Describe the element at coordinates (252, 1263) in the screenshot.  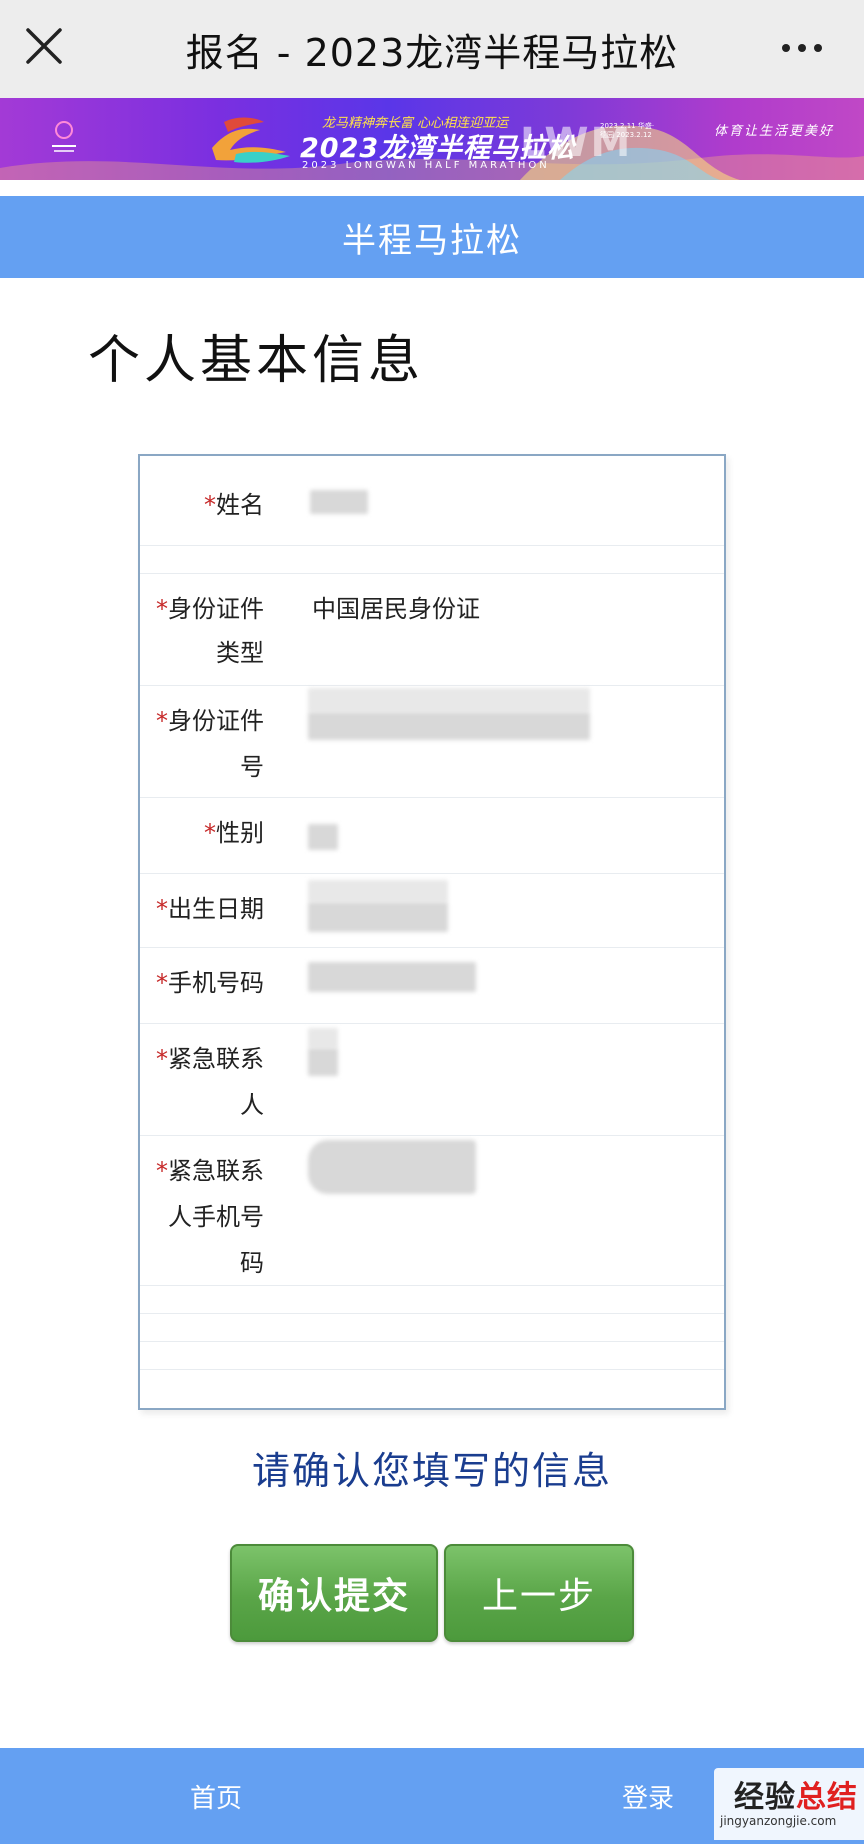
I see `info-label-cont: 码` at that location.